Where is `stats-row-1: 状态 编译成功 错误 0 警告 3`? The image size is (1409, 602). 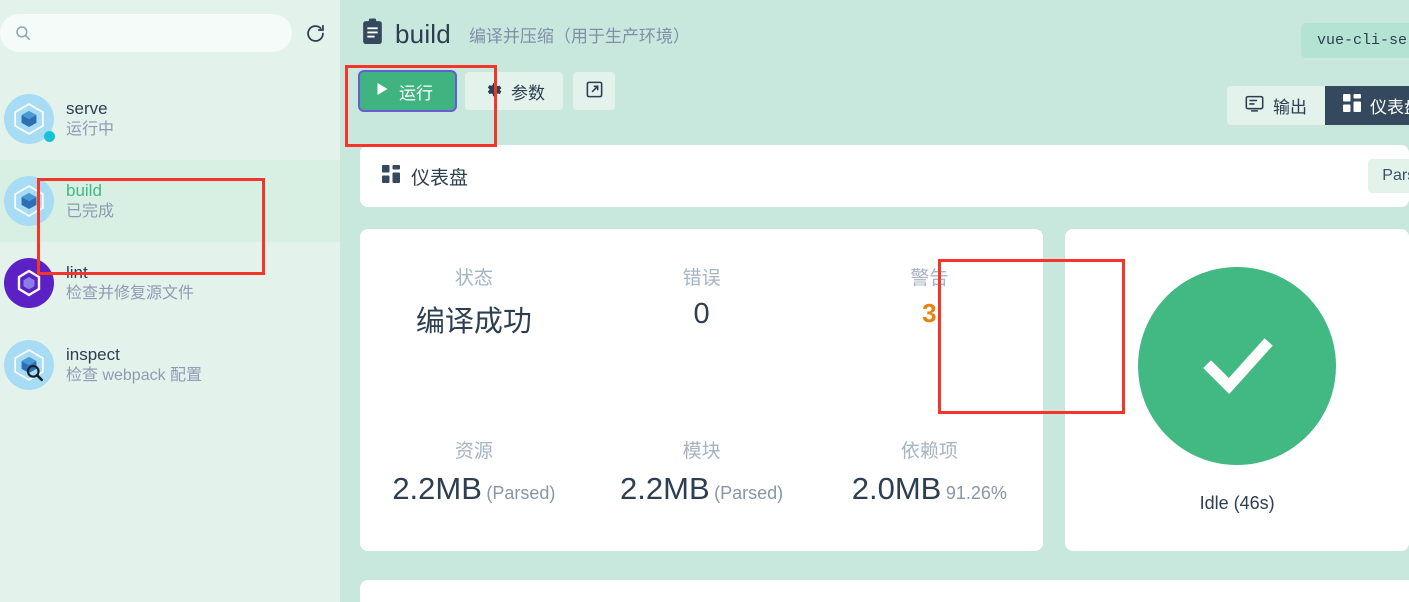
stats-row-1: 状态 编译成功 错误 0 警告 3 is located at coordinates (701, 301).